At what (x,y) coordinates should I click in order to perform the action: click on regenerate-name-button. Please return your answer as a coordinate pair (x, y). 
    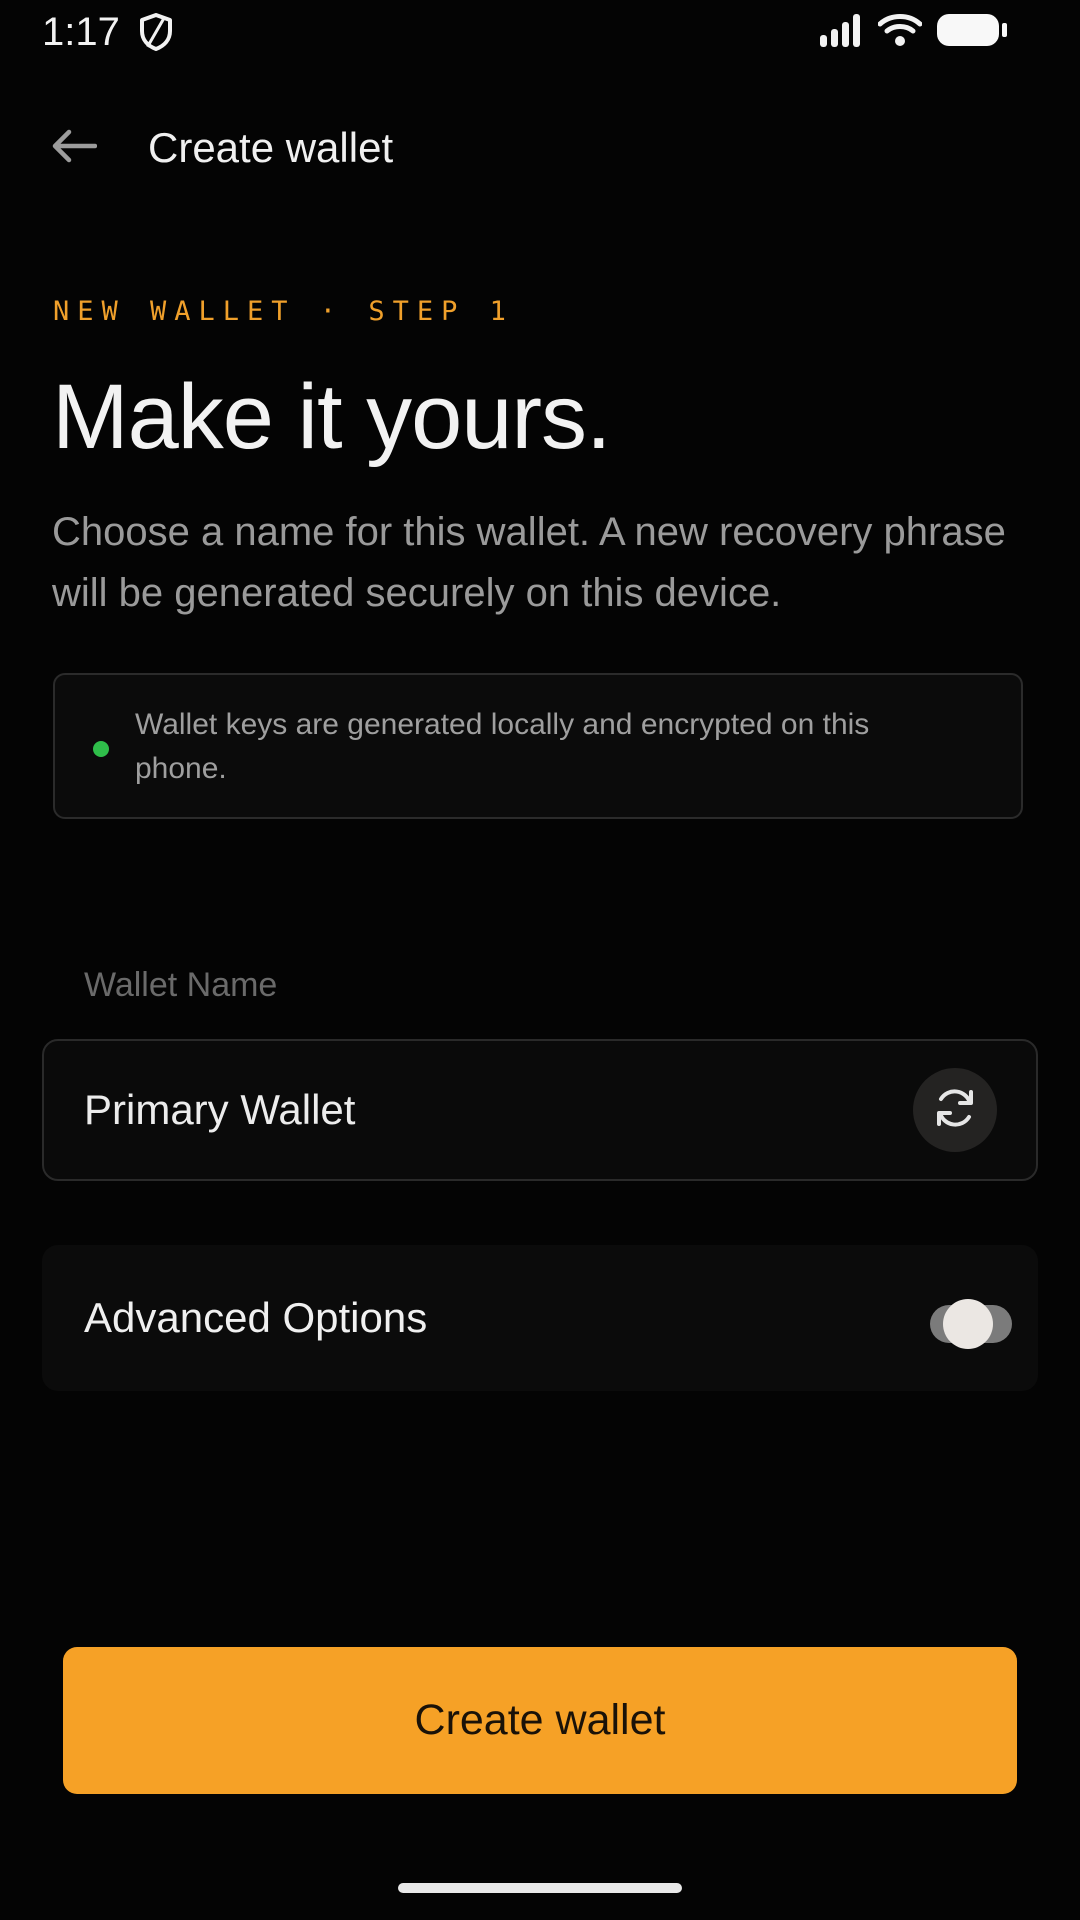
    Looking at the image, I should click on (955, 1110).